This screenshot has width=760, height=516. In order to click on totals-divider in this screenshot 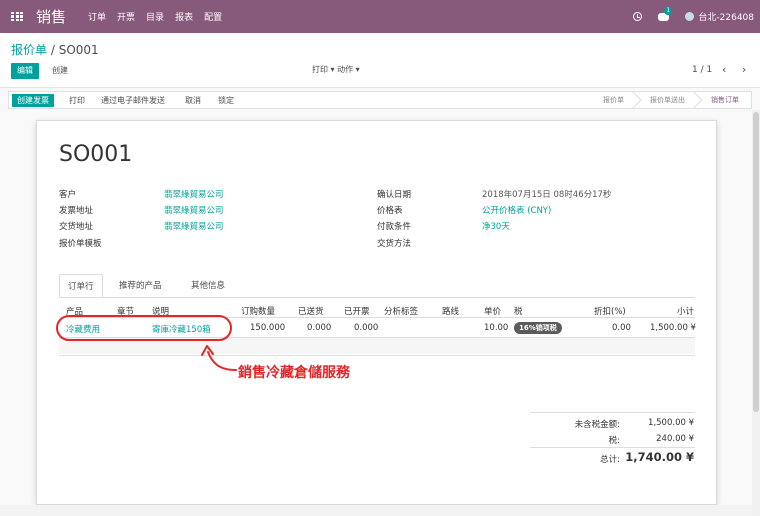, I will do `click(612, 412)`.